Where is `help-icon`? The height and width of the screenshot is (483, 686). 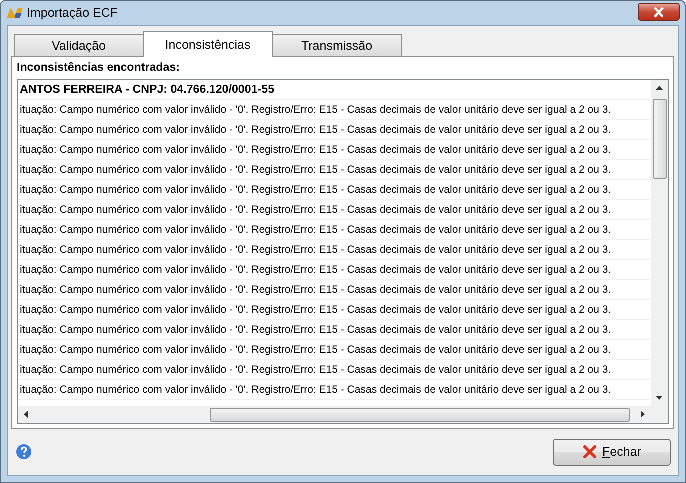
help-icon is located at coordinates (24, 452).